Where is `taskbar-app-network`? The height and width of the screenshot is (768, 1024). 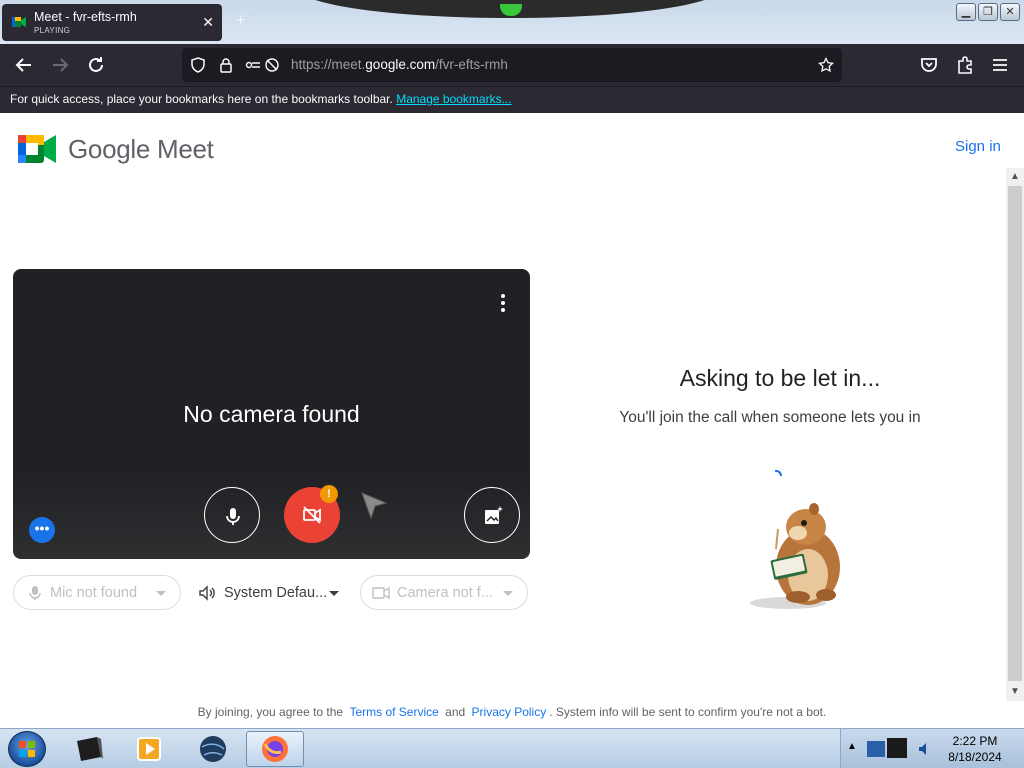 taskbar-app-network is located at coordinates (213, 749).